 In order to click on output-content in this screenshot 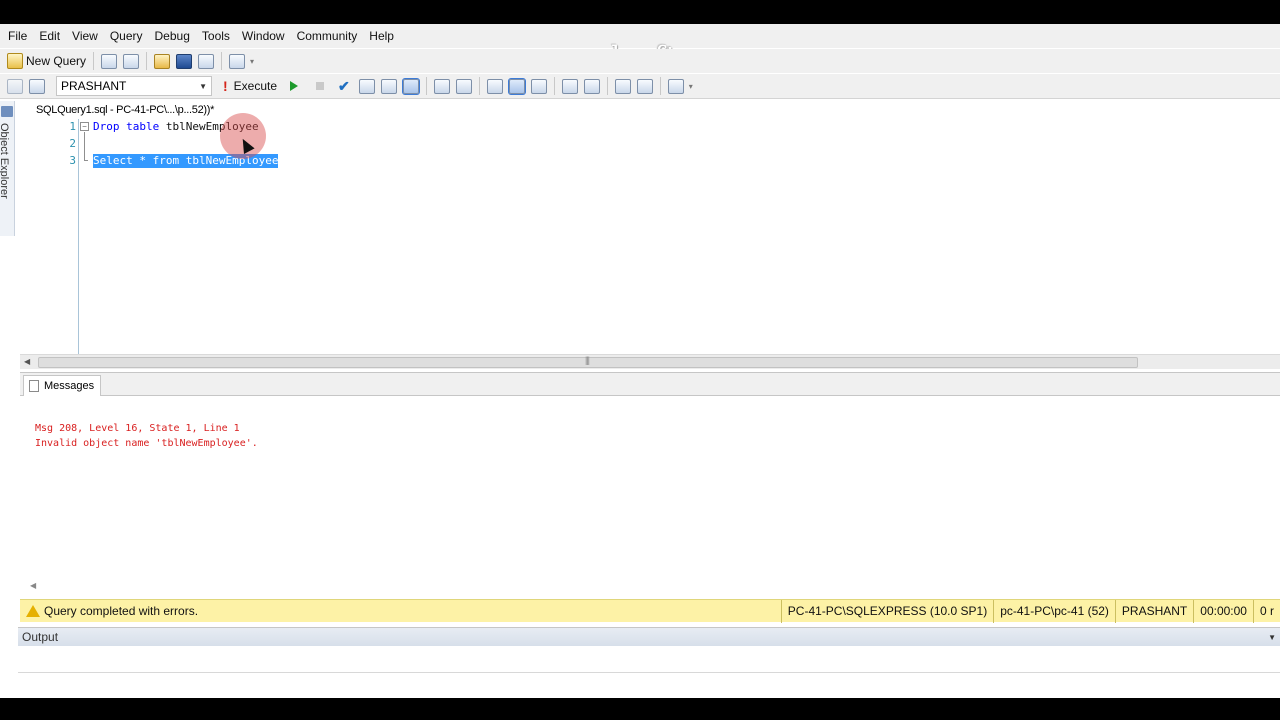, I will do `click(649, 660)`.